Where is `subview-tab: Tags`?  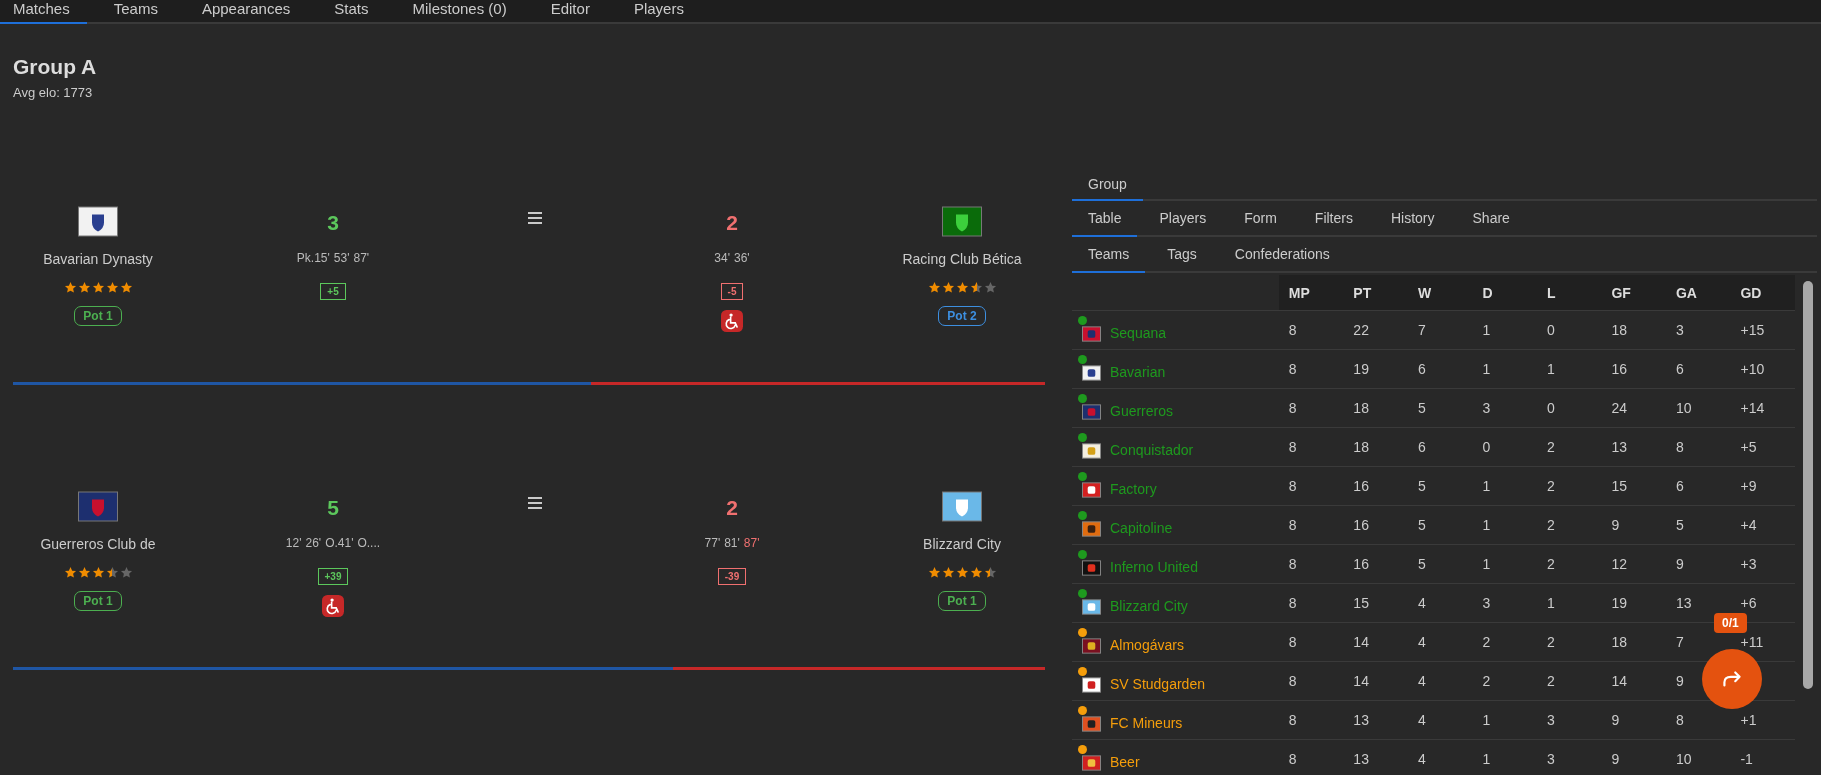 subview-tab: Tags is located at coordinates (1182, 255).